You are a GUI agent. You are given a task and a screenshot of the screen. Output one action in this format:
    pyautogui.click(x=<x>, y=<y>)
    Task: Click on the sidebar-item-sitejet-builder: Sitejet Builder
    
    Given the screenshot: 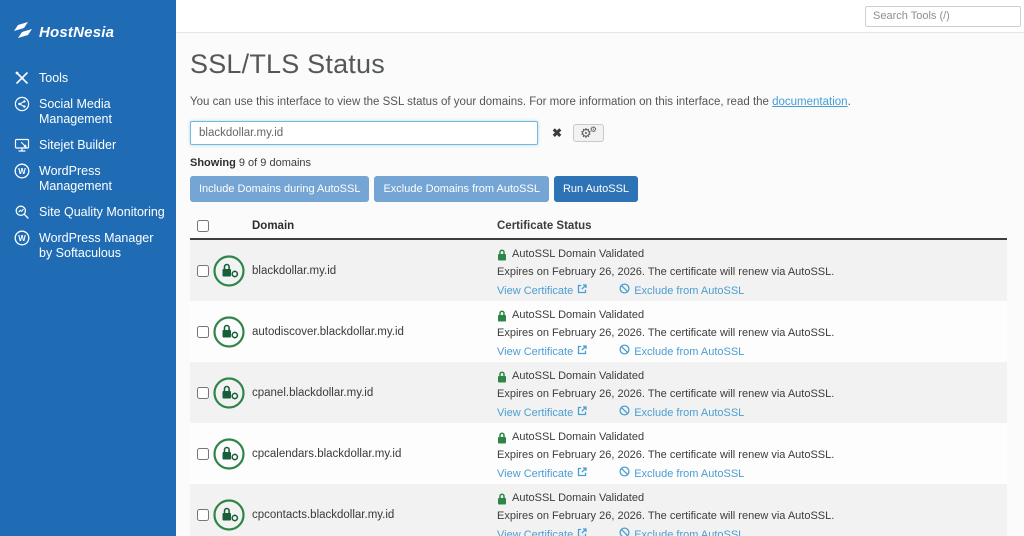 What is the action you would take?
    pyautogui.click(x=88, y=145)
    